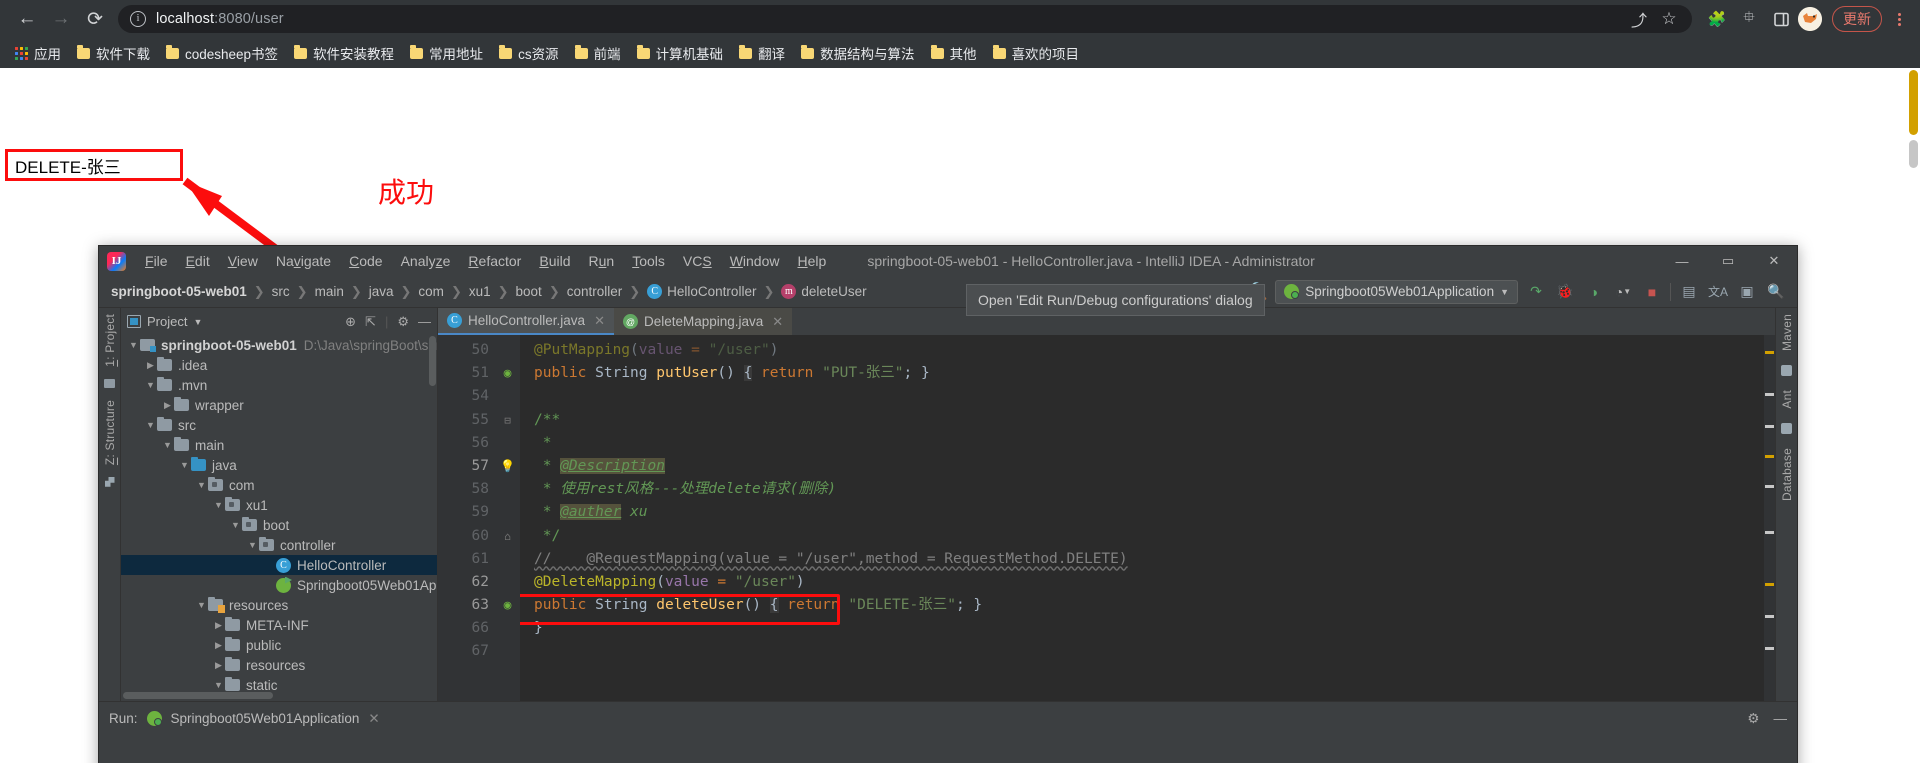  Describe the element at coordinates (279, 625) in the screenshot. I see `tree-node-meta-inf: ▶ META-INF` at that location.